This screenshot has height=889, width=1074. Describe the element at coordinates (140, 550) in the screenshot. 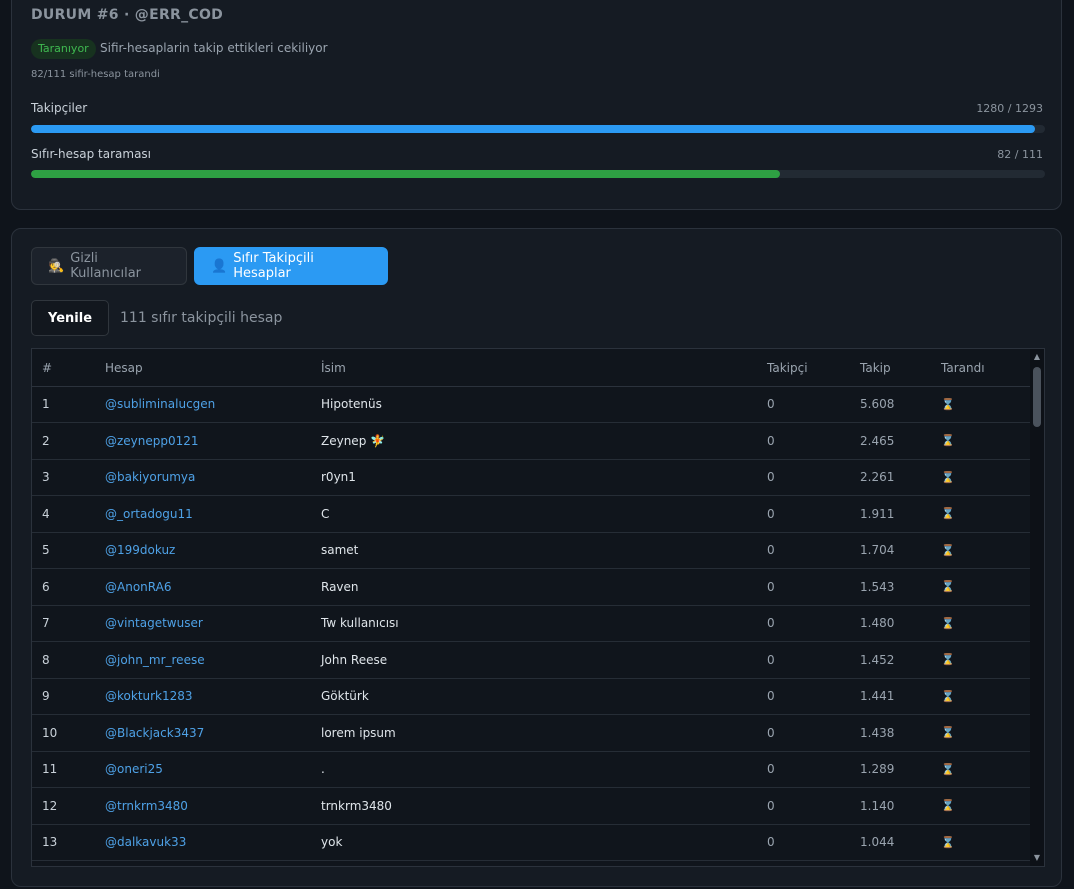

I see `account-link: @199dokuz` at that location.